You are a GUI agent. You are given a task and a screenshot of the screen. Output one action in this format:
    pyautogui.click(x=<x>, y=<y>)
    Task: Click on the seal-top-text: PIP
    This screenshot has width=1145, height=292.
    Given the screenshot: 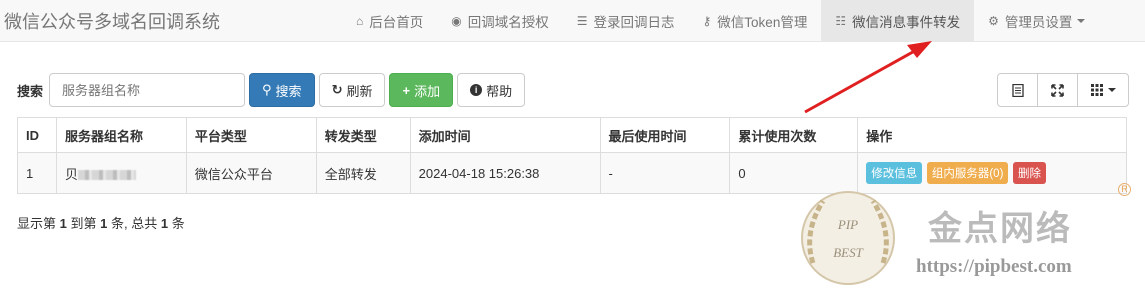 What is the action you would take?
    pyautogui.click(x=847, y=224)
    